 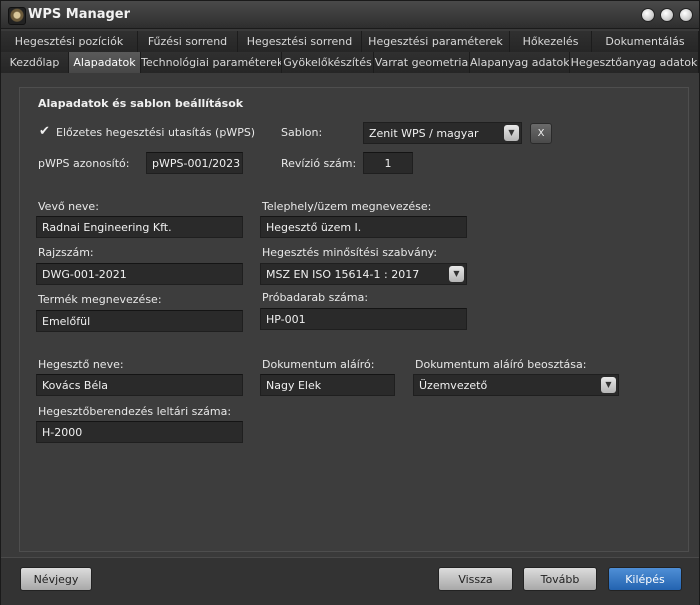 What do you see at coordinates (188, 41) in the screenshot?
I see `tab-fuzesi-sorrend: Fűzési sorrend` at bounding box center [188, 41].